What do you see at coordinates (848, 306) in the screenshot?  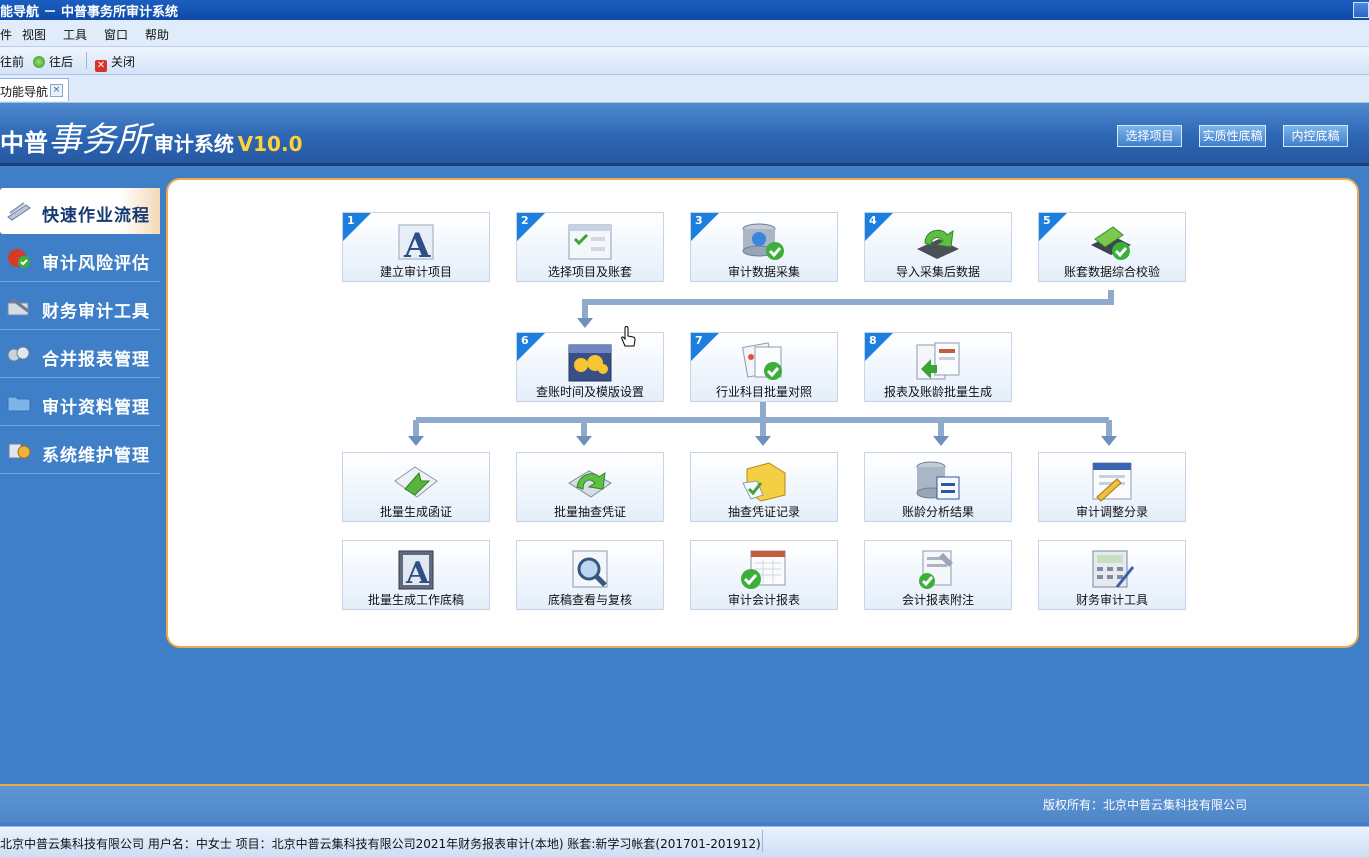 I see `flow-arrow-row1` at bounding box center [848, 306].